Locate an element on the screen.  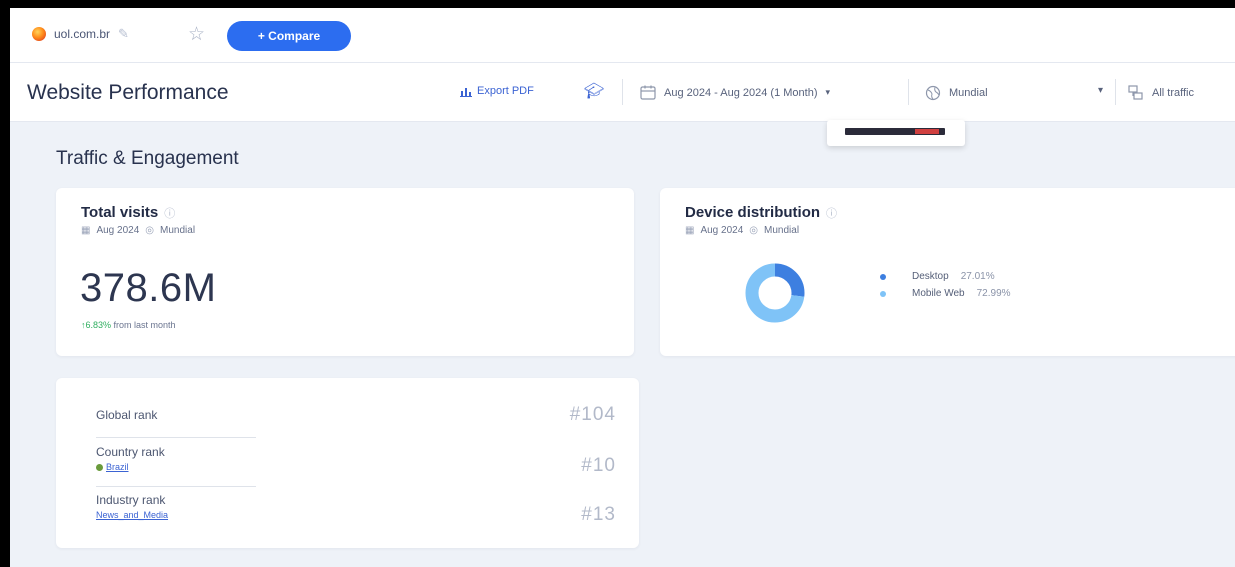
globe-icon is located at coordinates (933, 93).